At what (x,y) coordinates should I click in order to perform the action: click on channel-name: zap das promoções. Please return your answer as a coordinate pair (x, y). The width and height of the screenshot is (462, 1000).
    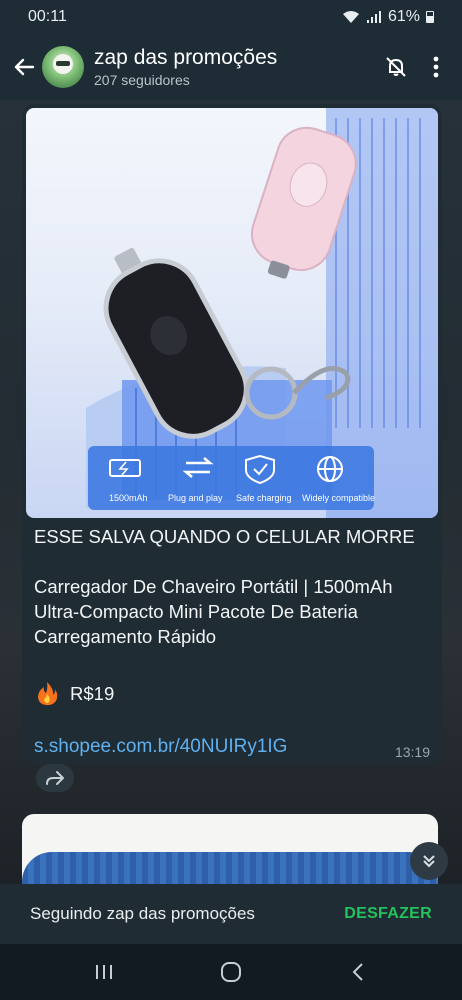
    Looking at the image, I should click on (186, 57).